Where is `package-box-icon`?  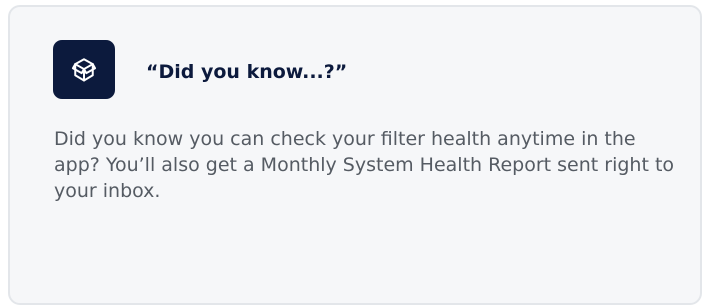 package-box-icon is located at coordinates (84, 69).